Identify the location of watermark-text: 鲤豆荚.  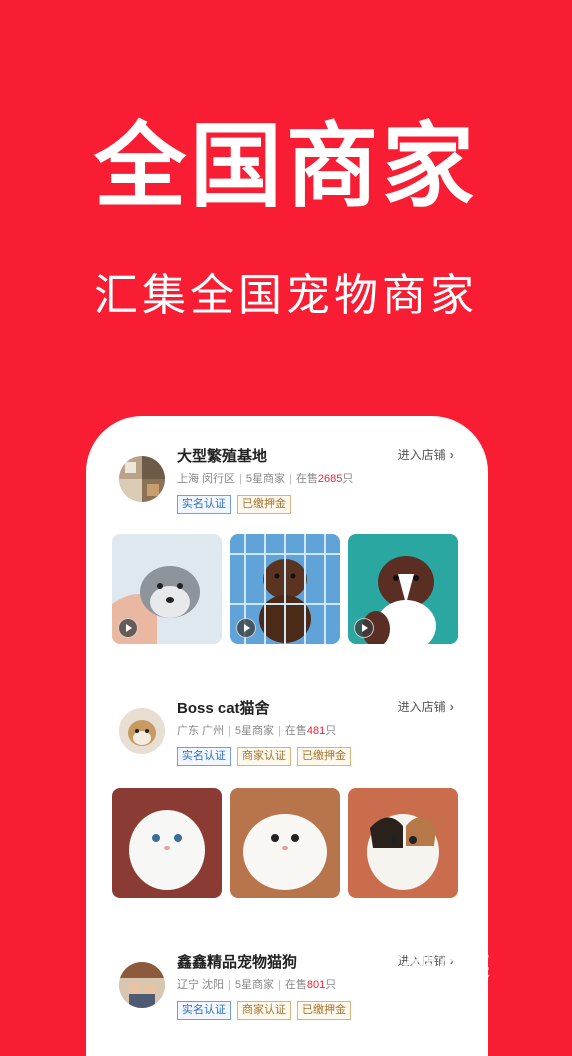
(451, 966).